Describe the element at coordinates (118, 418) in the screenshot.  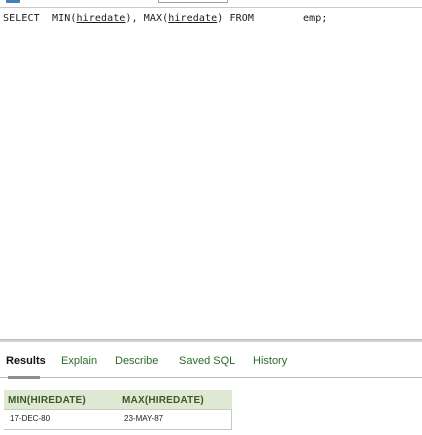
I see `table-row: 17-DEC-80 23-MAY-87` at that location.